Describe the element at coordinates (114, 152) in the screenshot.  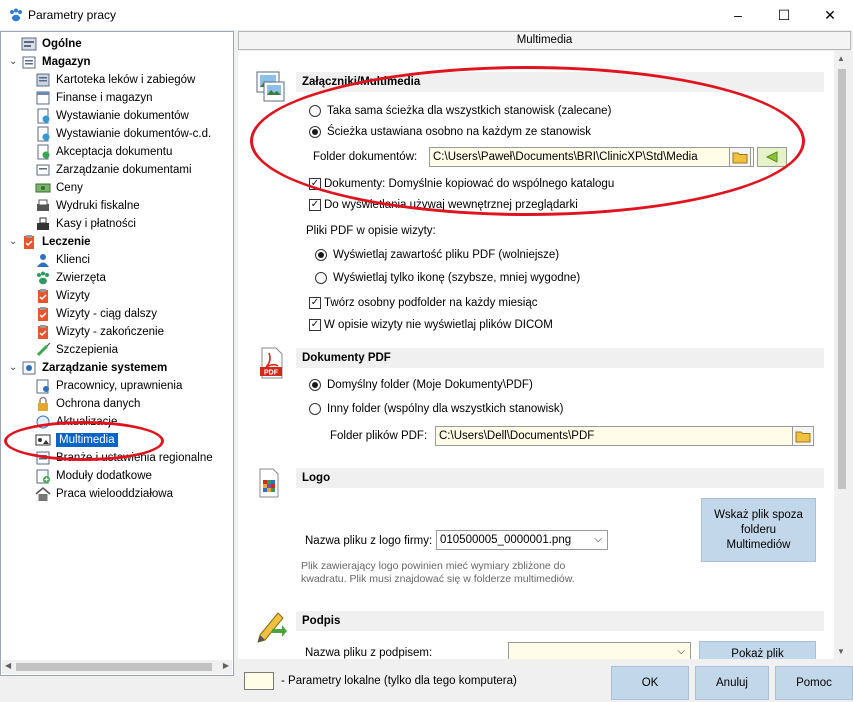
I see `tree-item-label: Akceptacja dokumentu` at that location.